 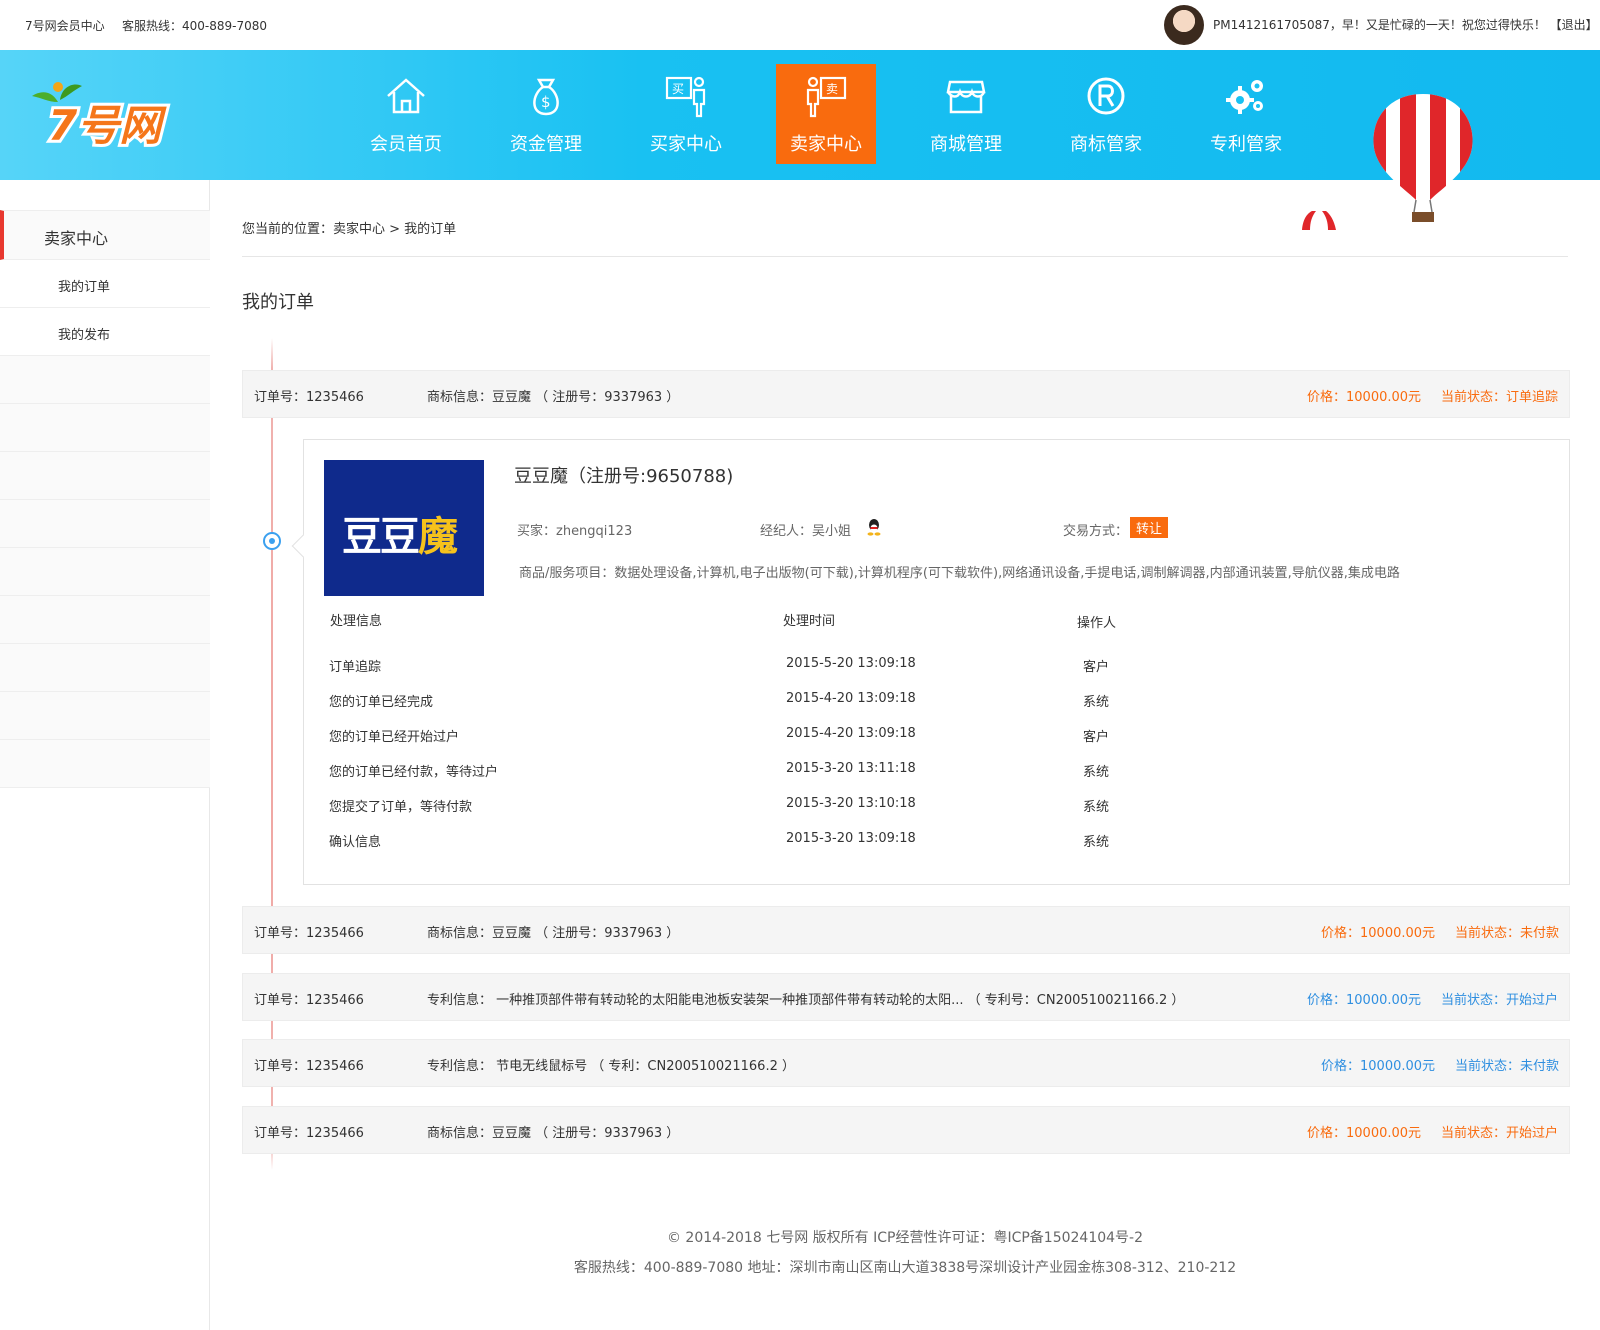 I want to click on log-time: 2015-3-20 13:11:18, so click(x=851, y=768).